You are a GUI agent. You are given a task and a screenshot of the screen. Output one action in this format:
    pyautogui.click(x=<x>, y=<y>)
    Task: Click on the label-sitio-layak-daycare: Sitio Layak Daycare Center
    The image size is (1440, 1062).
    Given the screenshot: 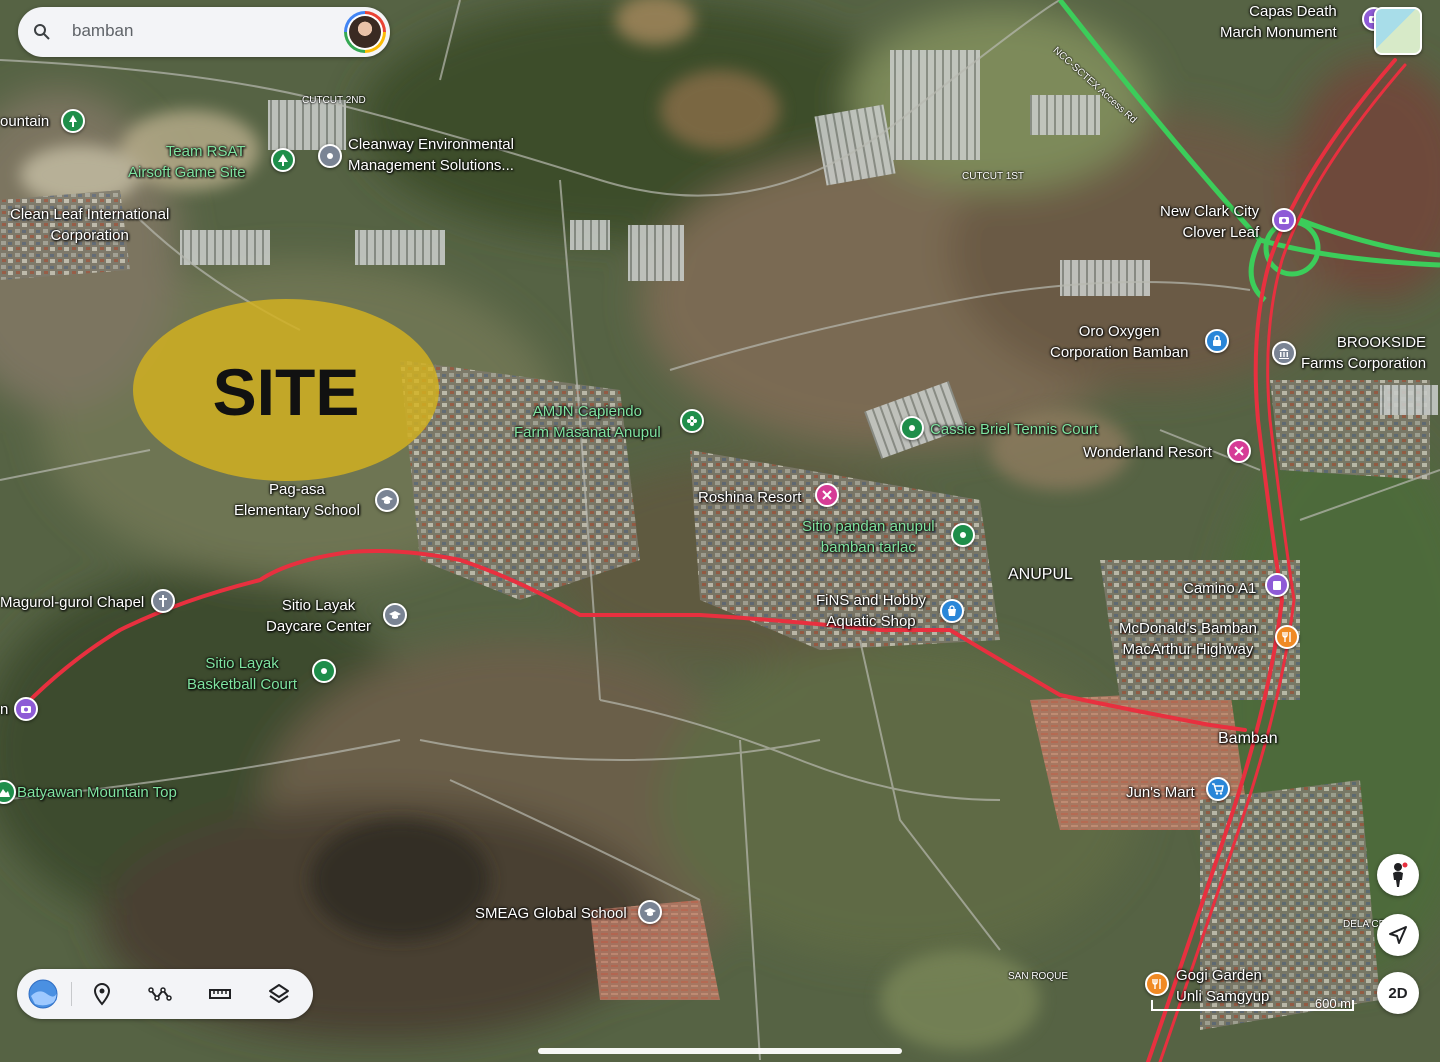 What is the action you would take?
    pyautogui.click(x=318, y=616)
    